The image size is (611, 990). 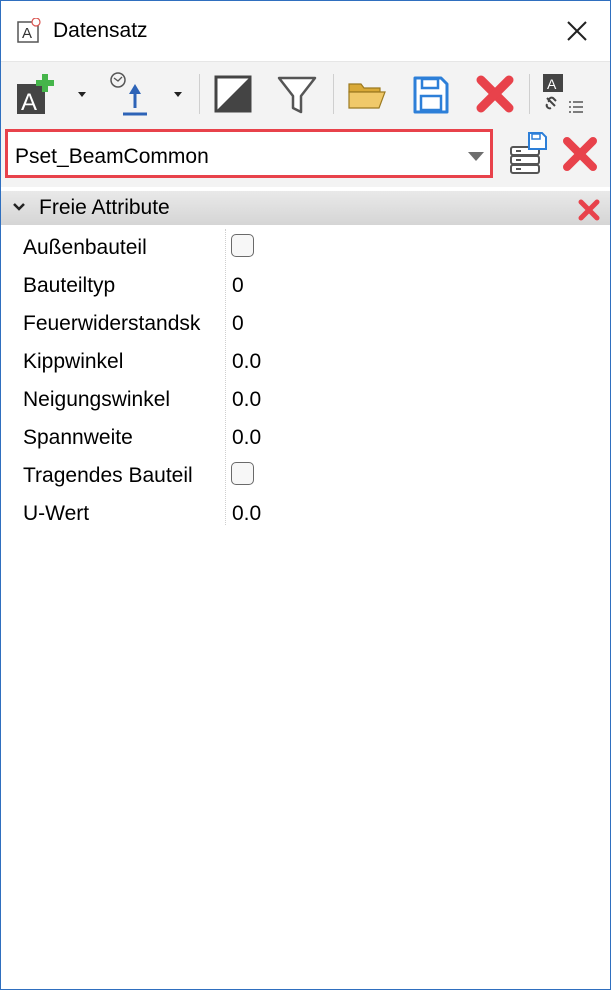 I want to click on attribute-label: Außenbauteil, so click(x=85, y=247).